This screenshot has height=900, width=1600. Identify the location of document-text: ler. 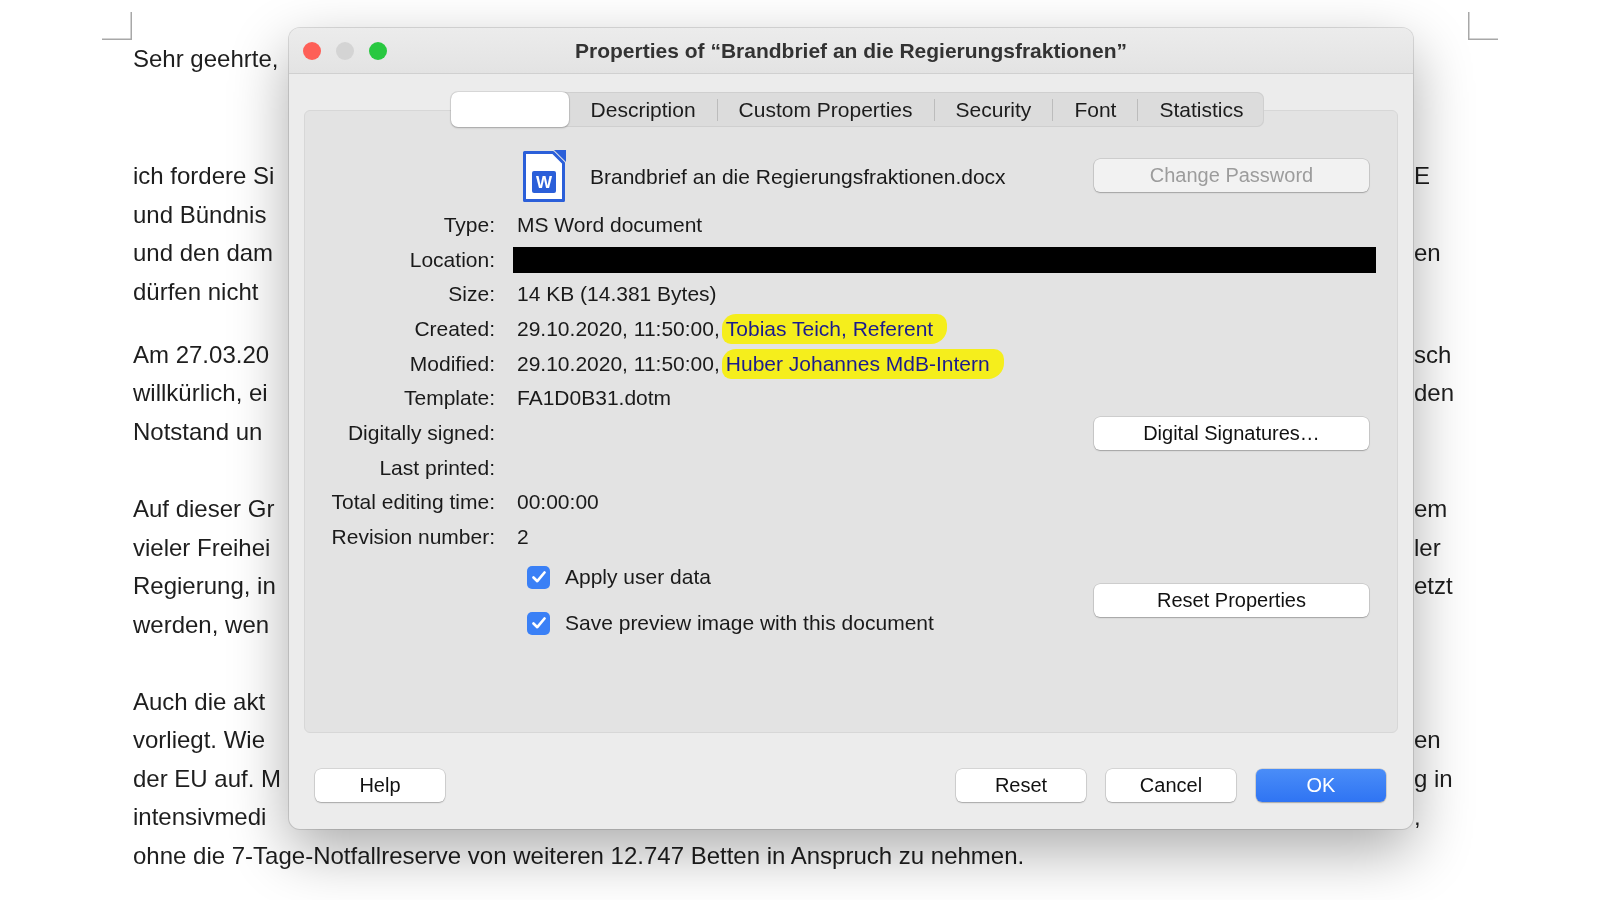
(1427, 547).